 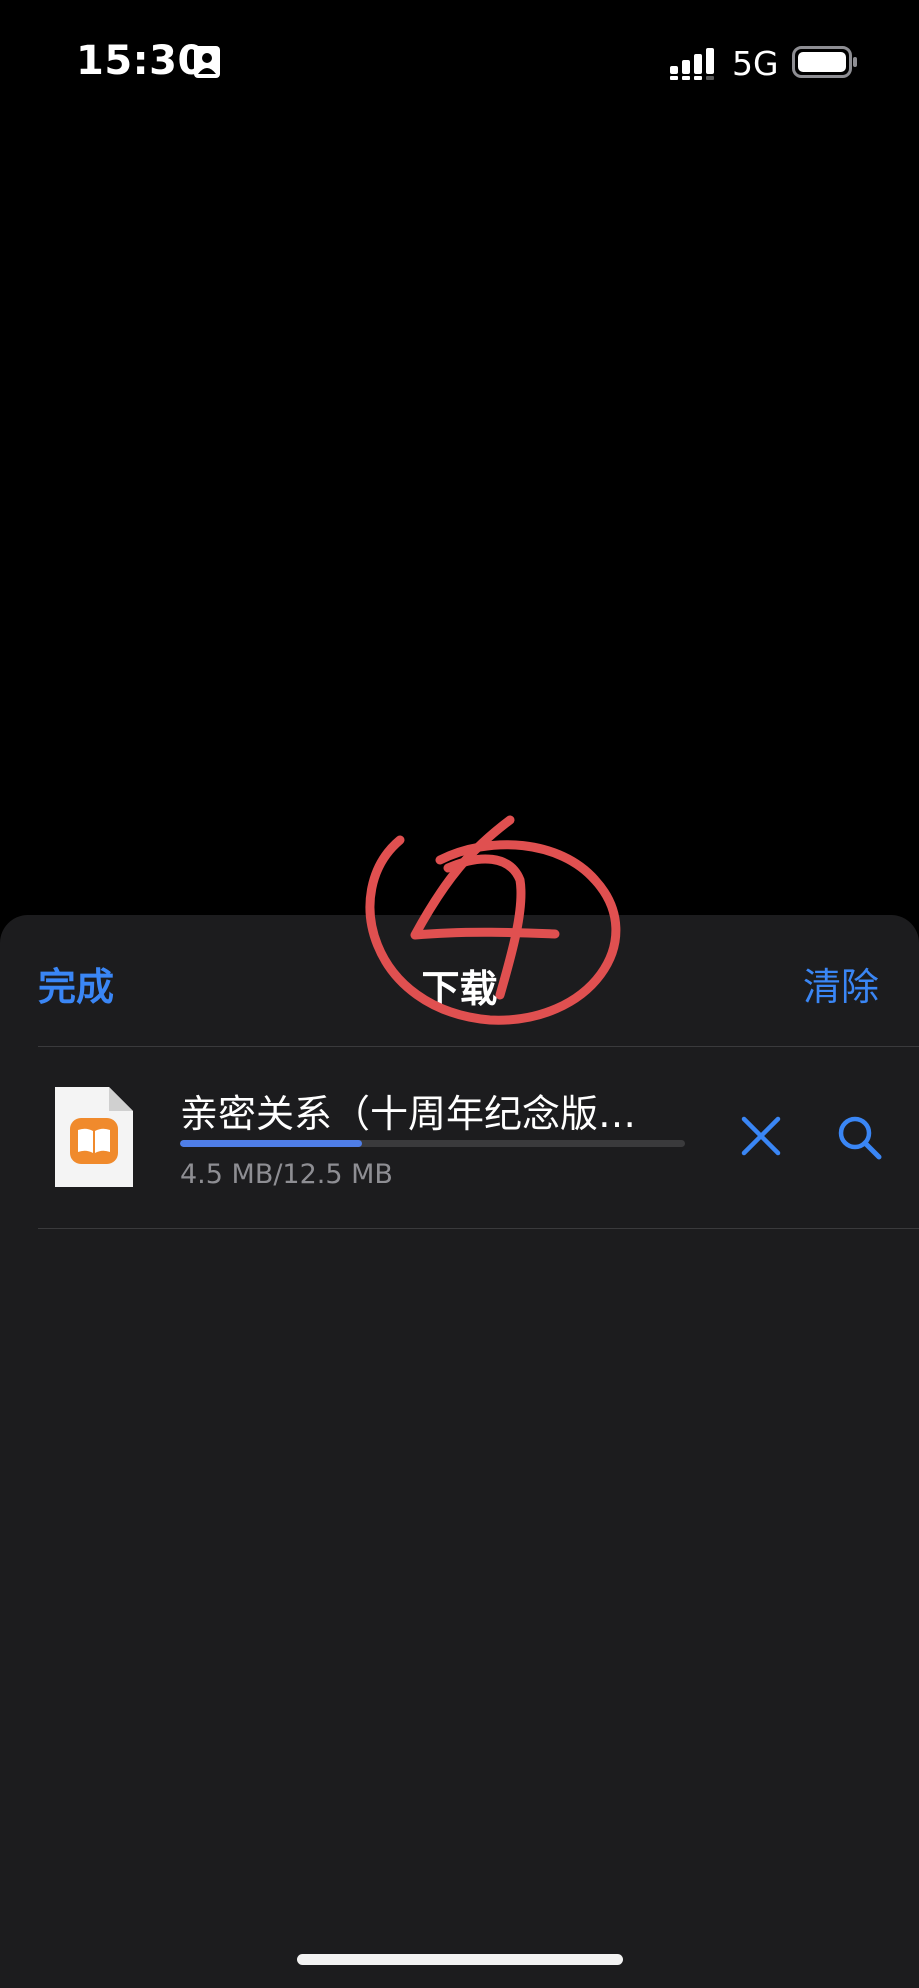 What do you see at coordinates (755, 63) in the screenshot?
I see `network-type: 5G` at bounding box center [755, 63].